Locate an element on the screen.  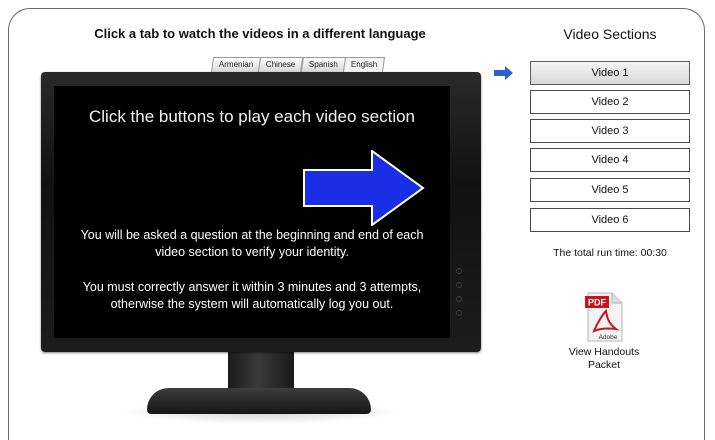
tab-label: Chinese is located at coordinates (281, 64).